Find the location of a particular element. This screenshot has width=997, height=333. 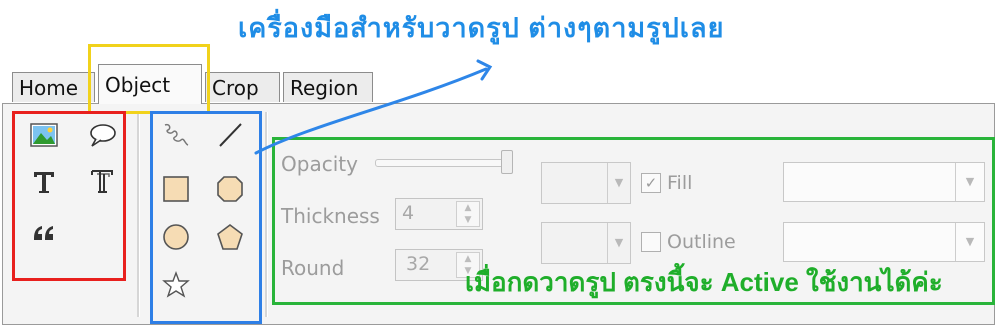

speech-bubble-icon is located at coordinates (103, 135).